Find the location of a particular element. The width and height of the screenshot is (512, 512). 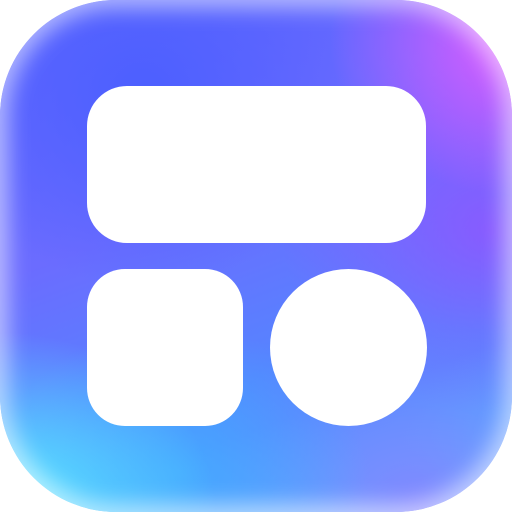

circle-widget-shape is located at coordinates (348, 347).